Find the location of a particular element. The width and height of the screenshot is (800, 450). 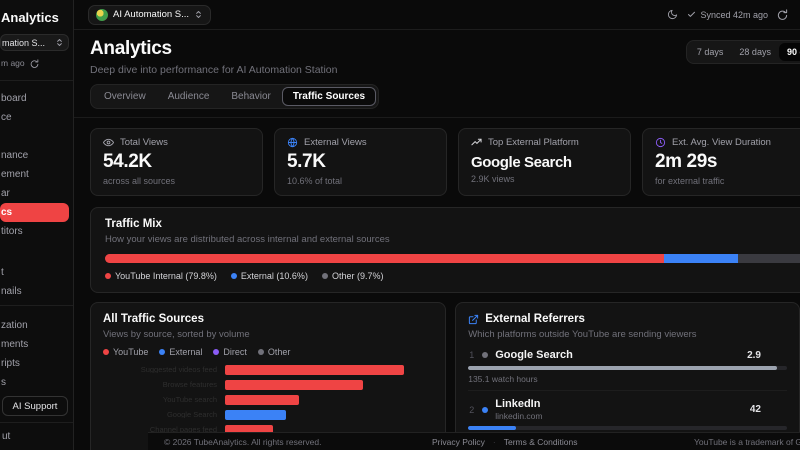

source-row-2: YouTube search is located at coordinates (268, 399).